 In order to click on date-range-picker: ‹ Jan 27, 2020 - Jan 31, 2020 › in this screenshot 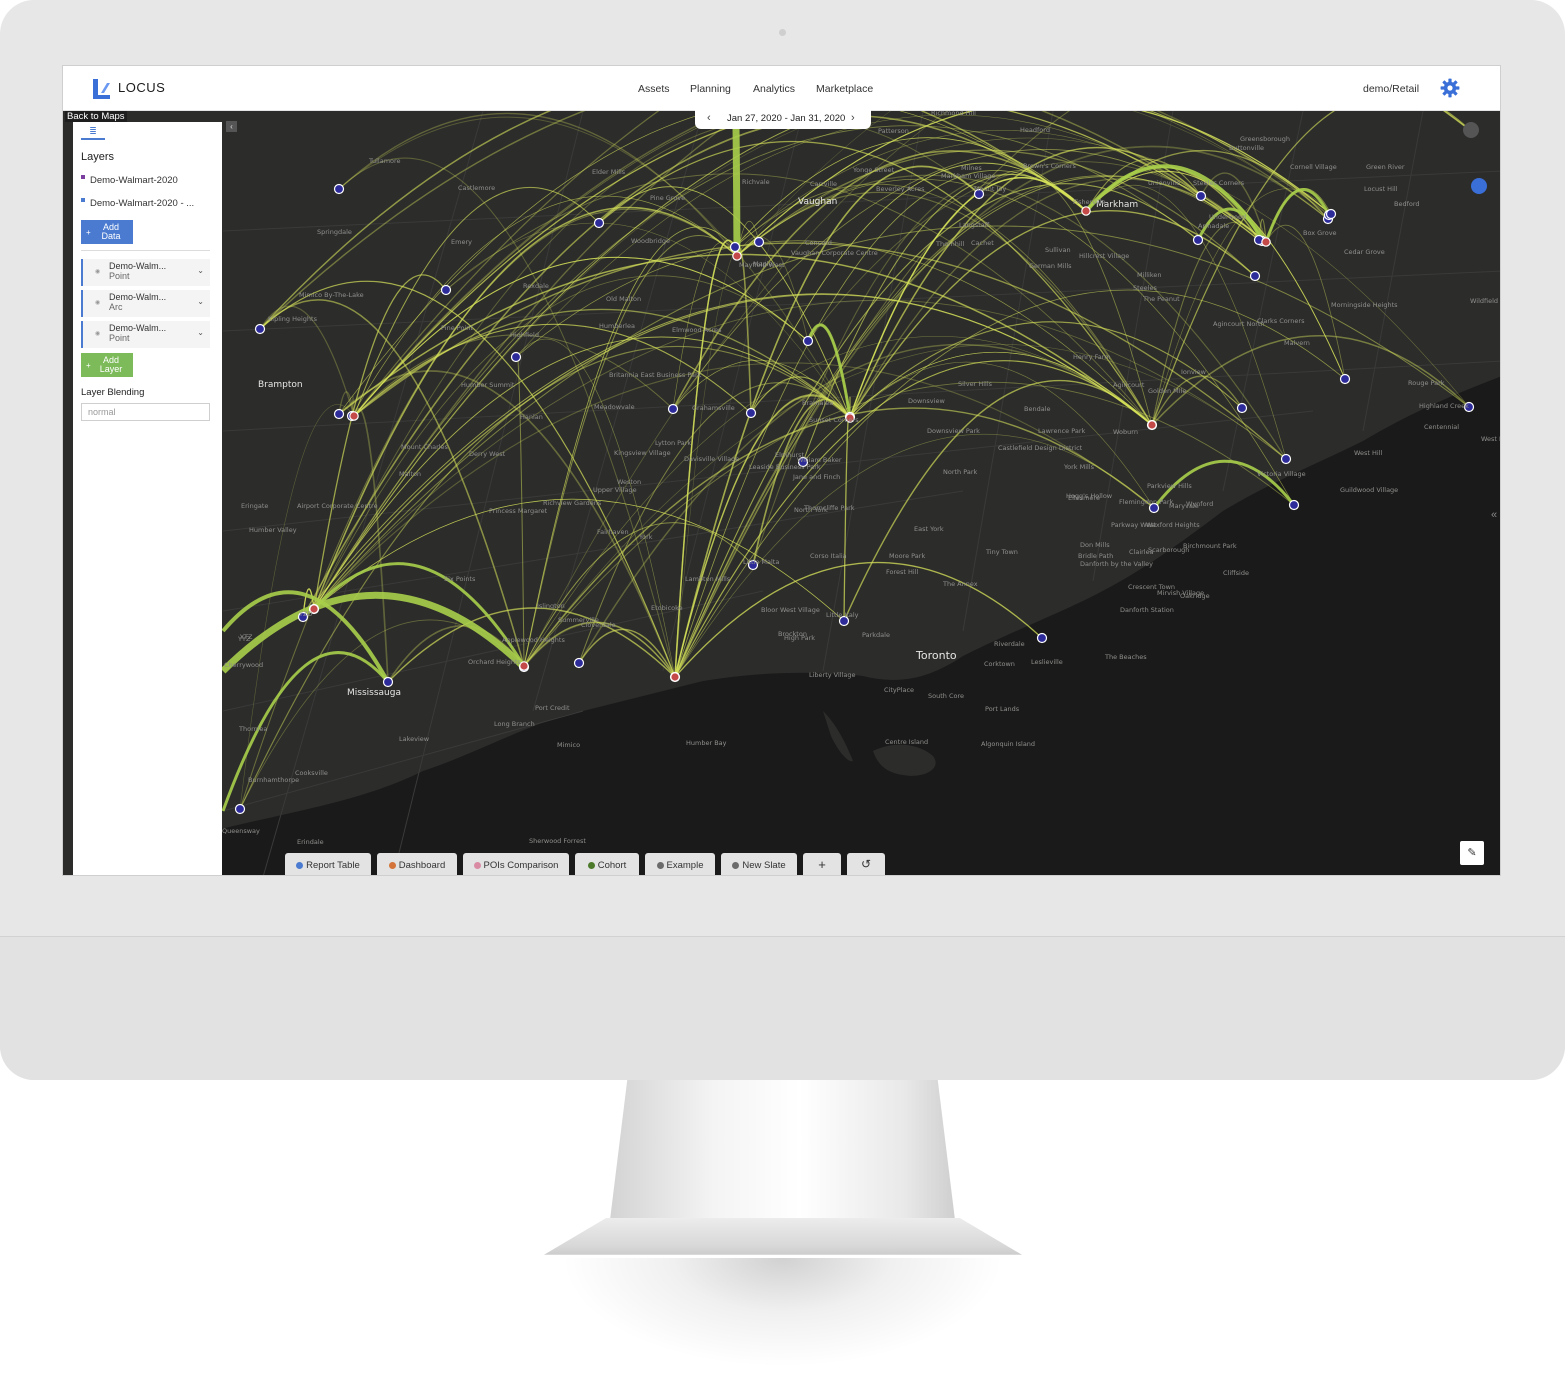, I will do `click(783, 119)`.